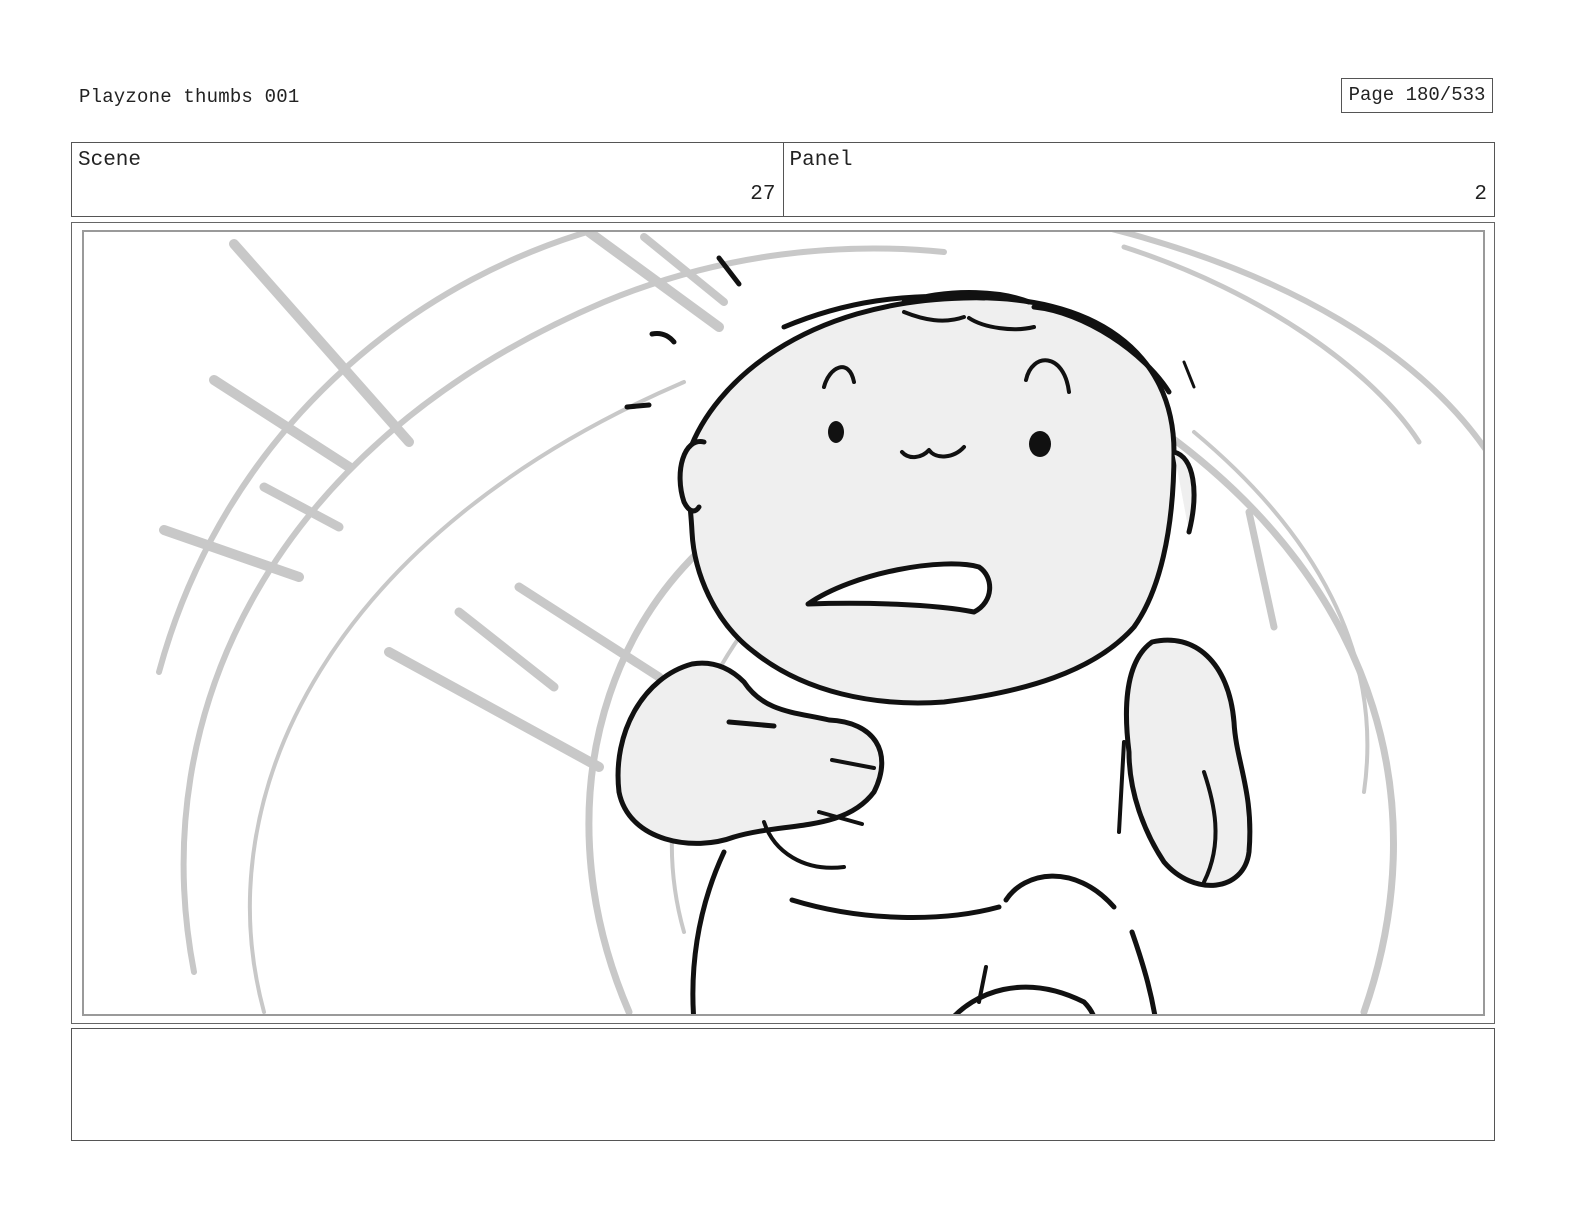 This screenshot has height=1224, width=1584. I want to click on panel-cell: Panel 2, so click(1138, 179).